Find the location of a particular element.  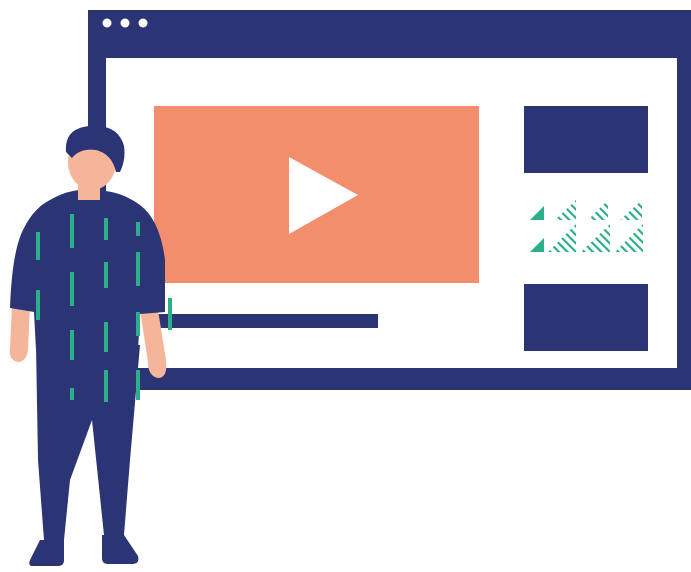

thumbnail-top is located at coordinates (586, 139).